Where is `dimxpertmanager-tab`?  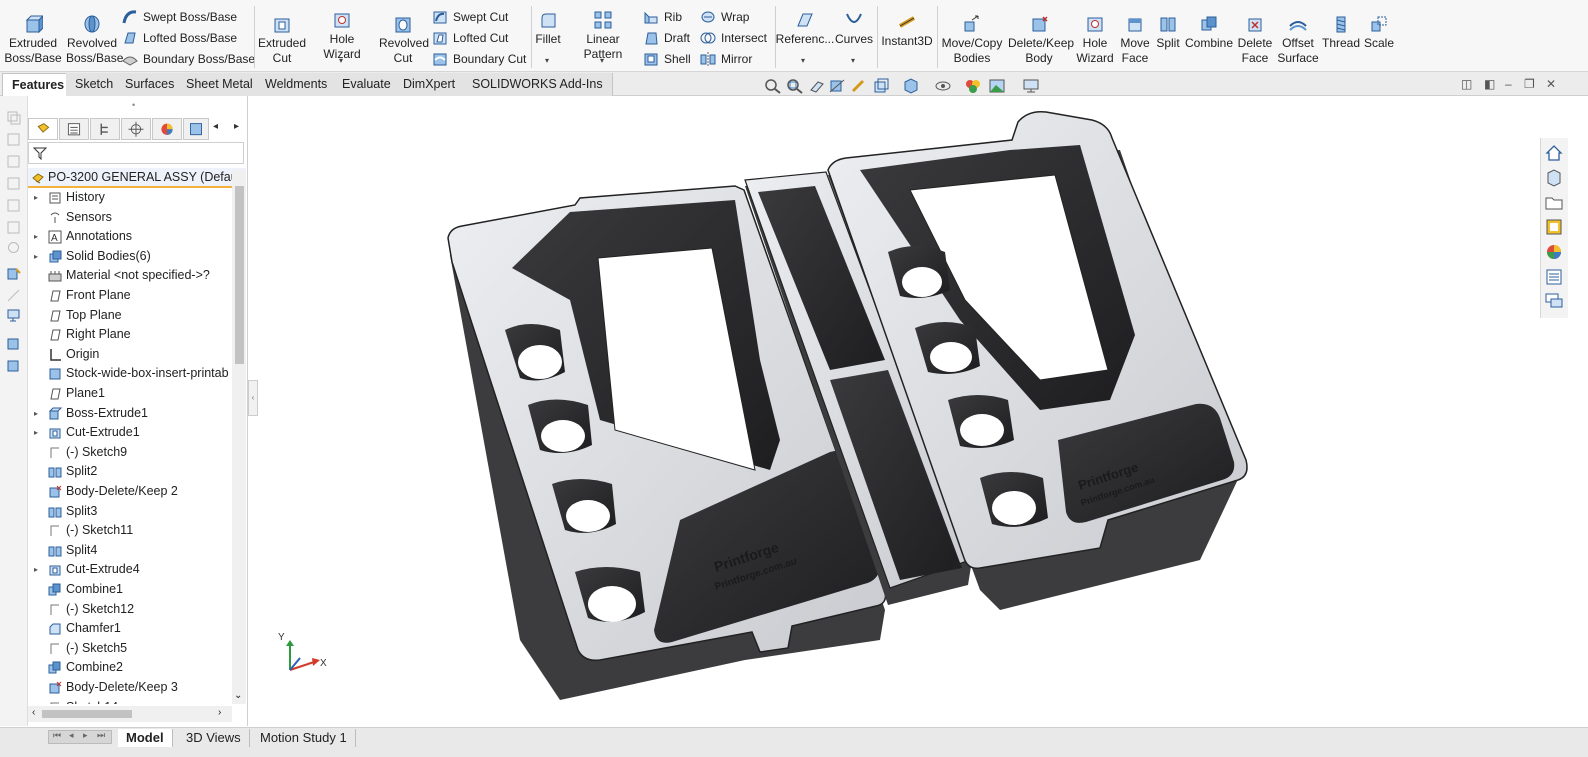
dimxpertmanager-tab is located at coordinates (136, 129).